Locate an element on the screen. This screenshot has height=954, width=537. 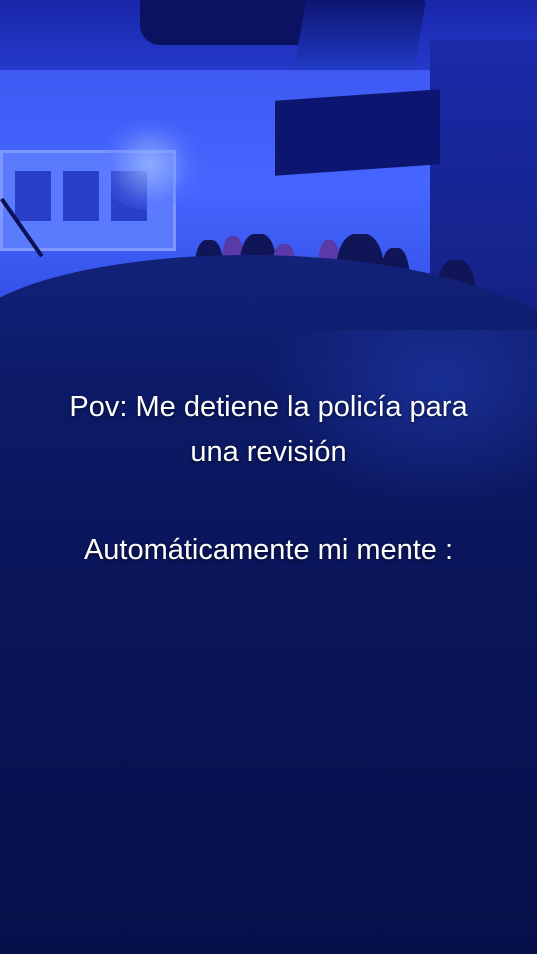
caption-line-2: una revisión is located at coordinates (268, 452).